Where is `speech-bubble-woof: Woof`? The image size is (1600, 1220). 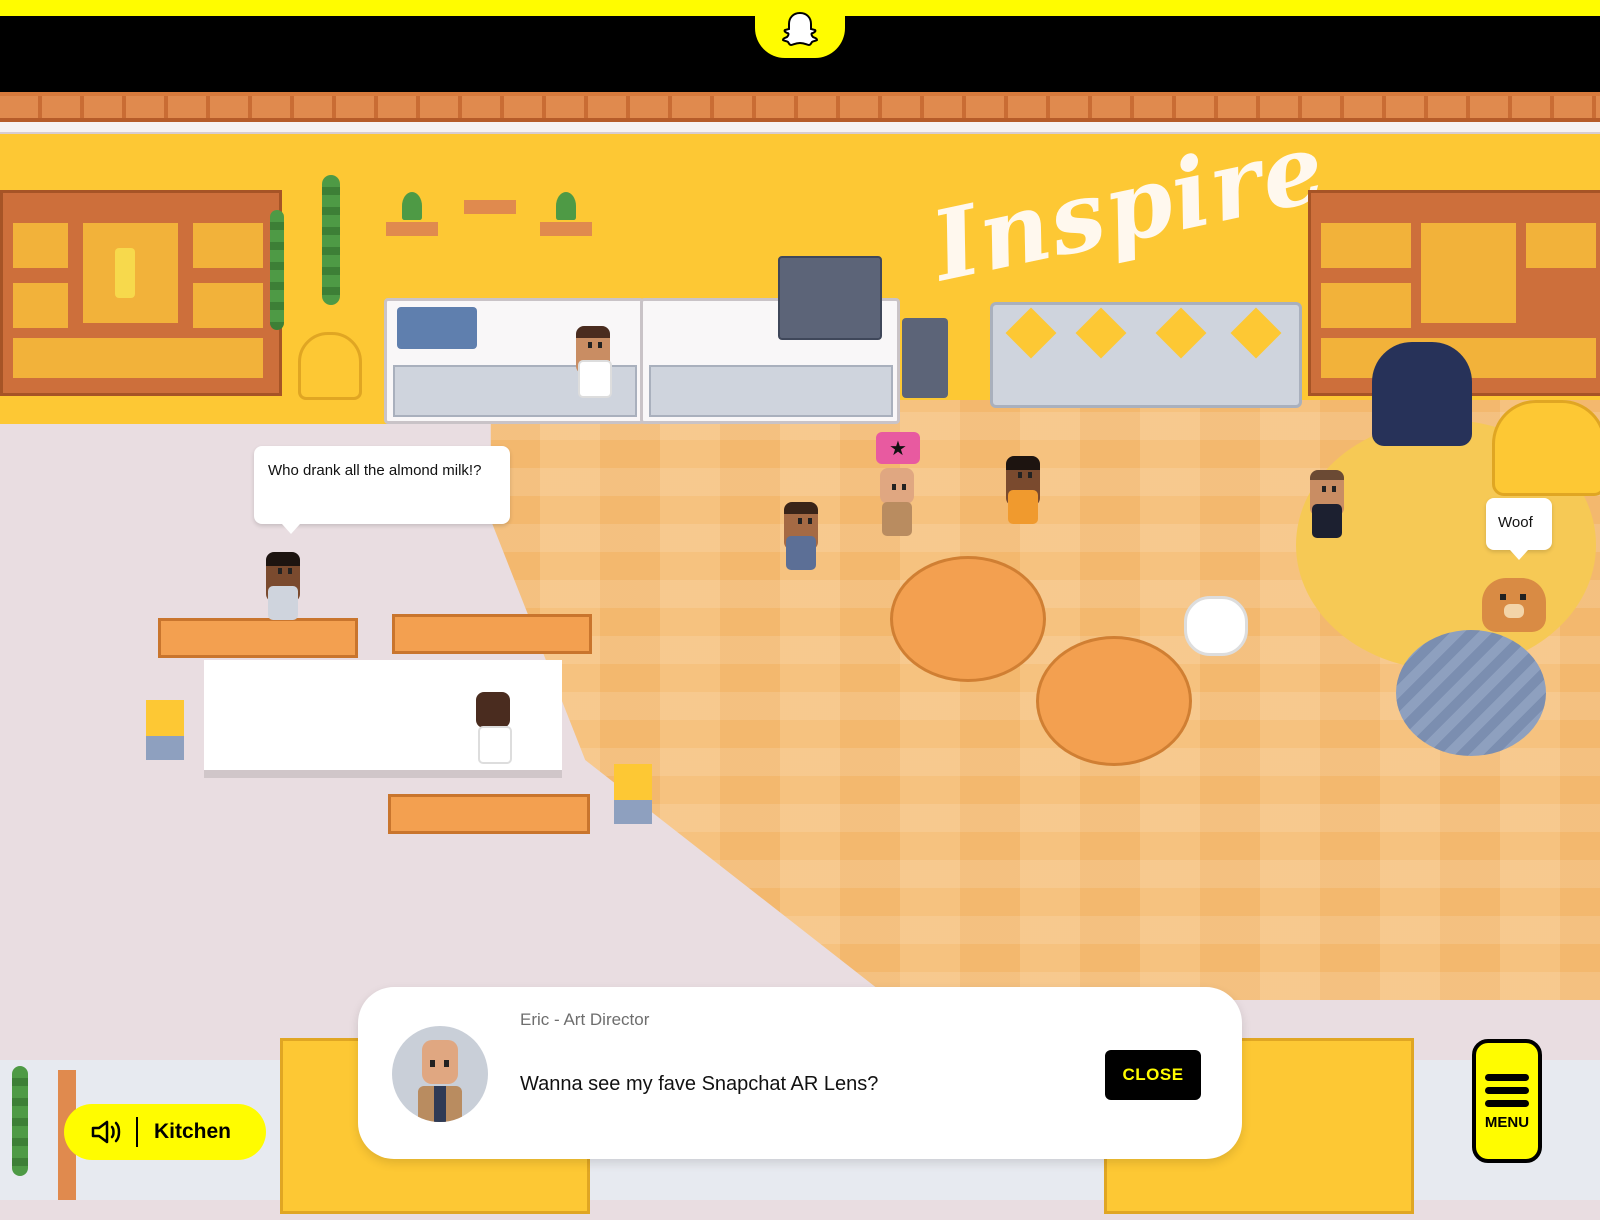 speech-bubble-woof: Woof is located at coordinates (1519, 524).